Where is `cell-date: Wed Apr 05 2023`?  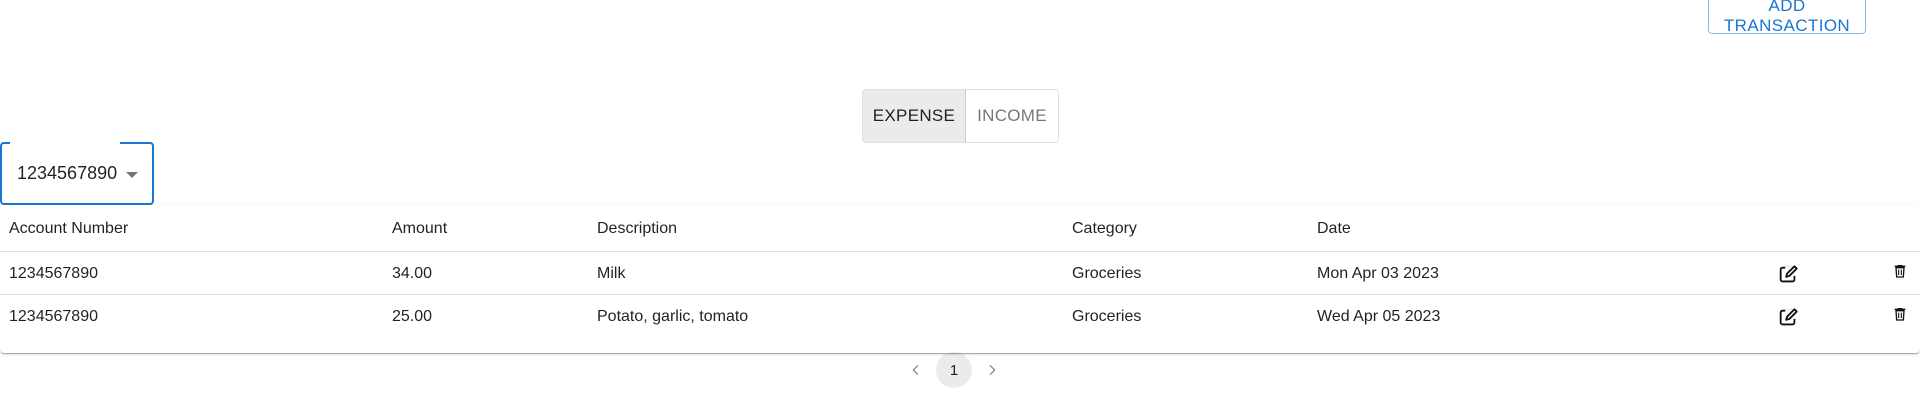 cell-date: Wed Apr 05 2023 is located at coordinates (1379, 316).